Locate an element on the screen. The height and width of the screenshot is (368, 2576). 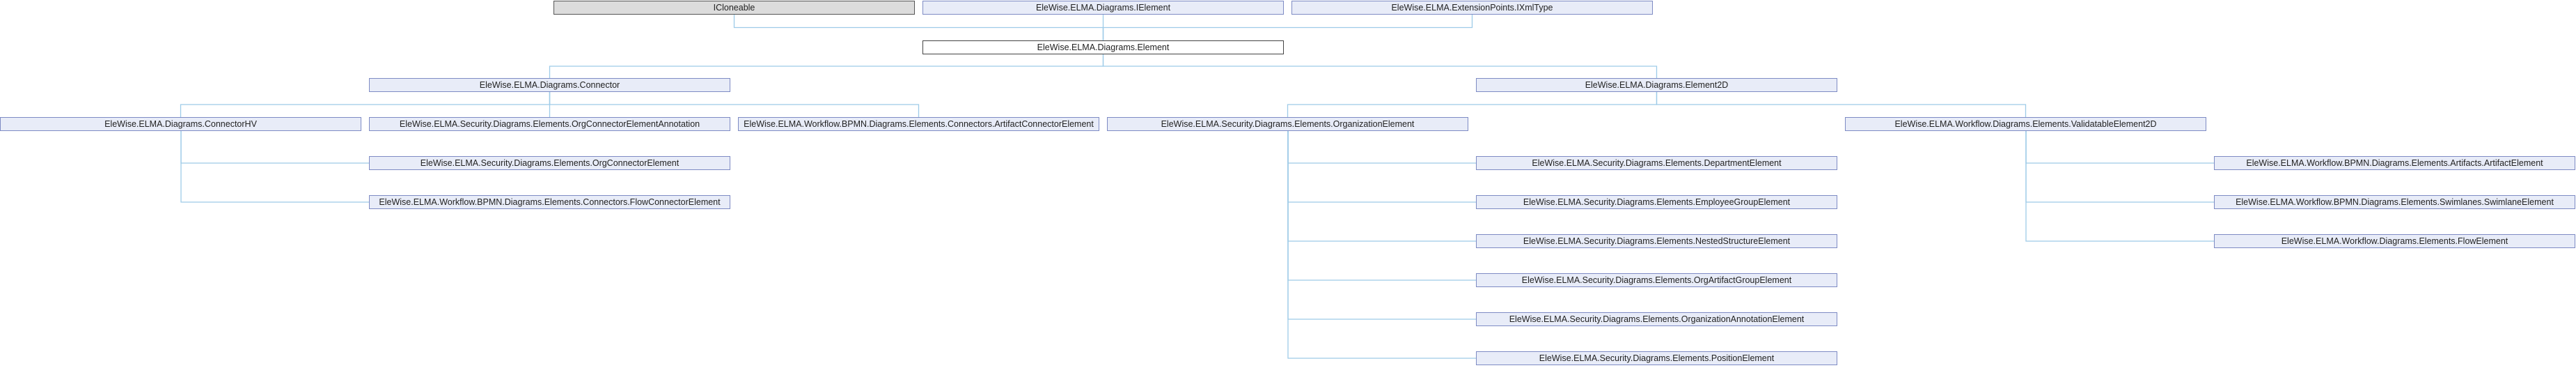
class-node: EleWise.ELMA.Diagrams.IElement is located at coordinates (1103, 8).